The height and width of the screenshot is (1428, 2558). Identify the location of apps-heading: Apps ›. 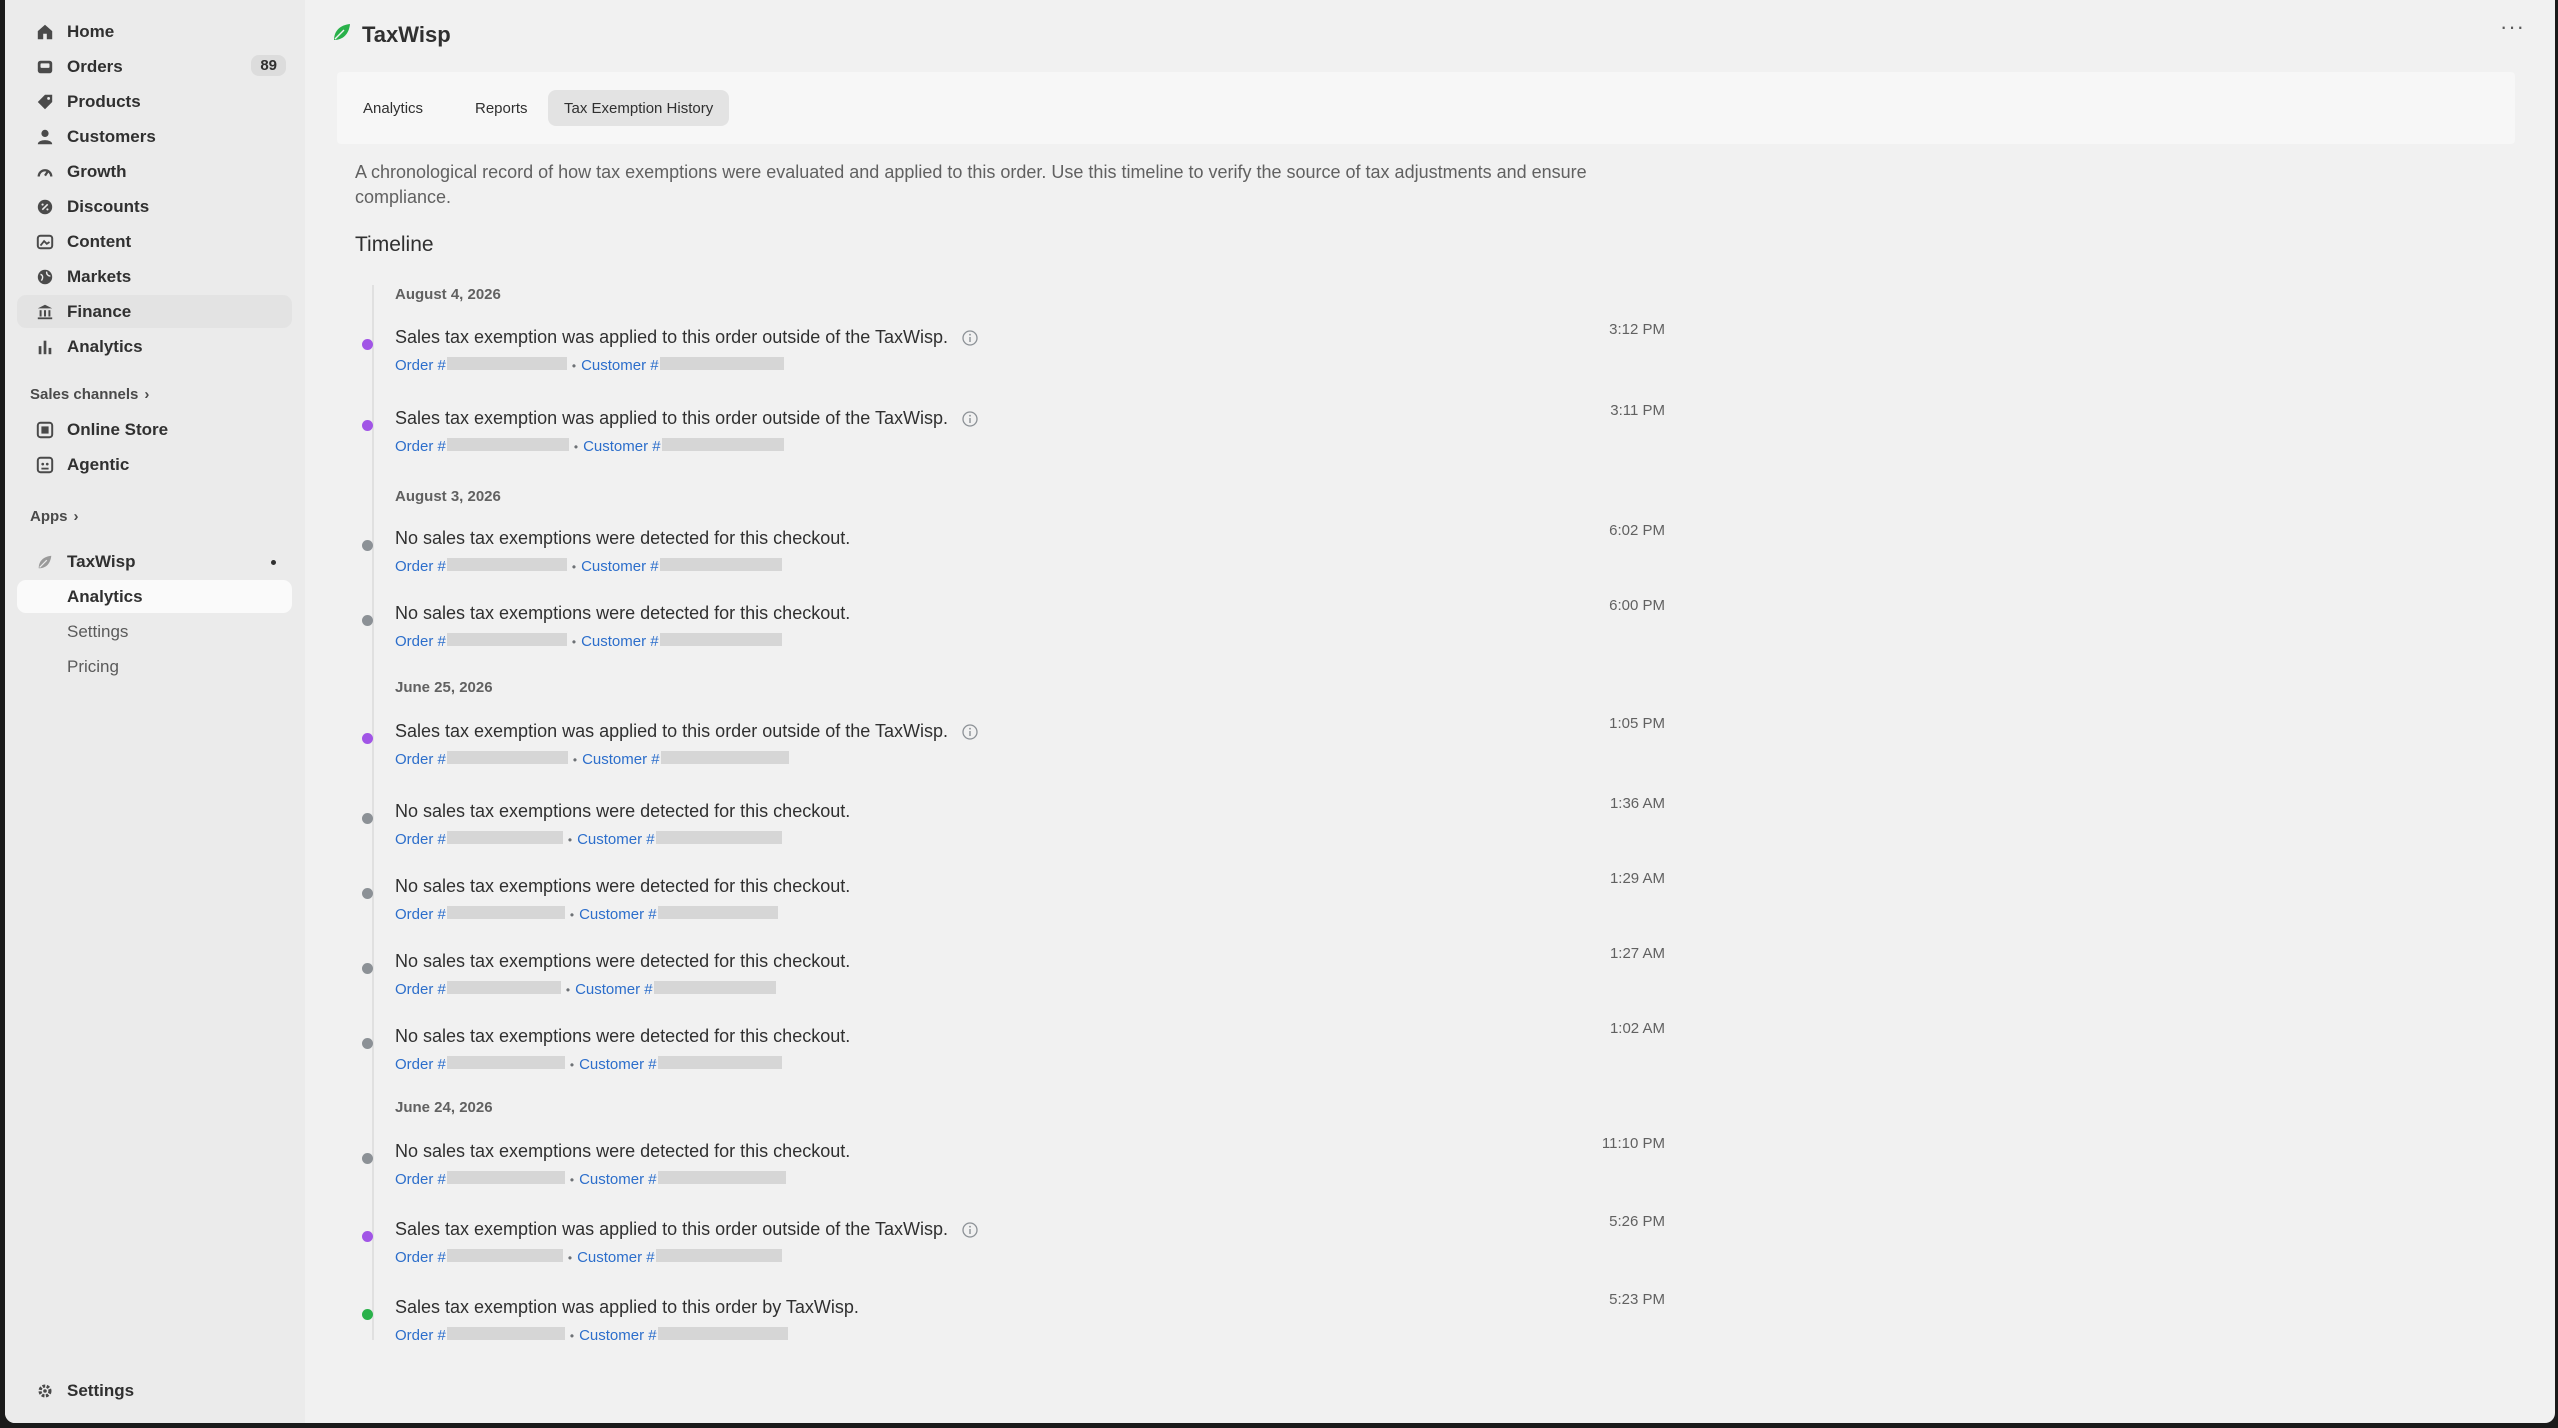
(54, 516).